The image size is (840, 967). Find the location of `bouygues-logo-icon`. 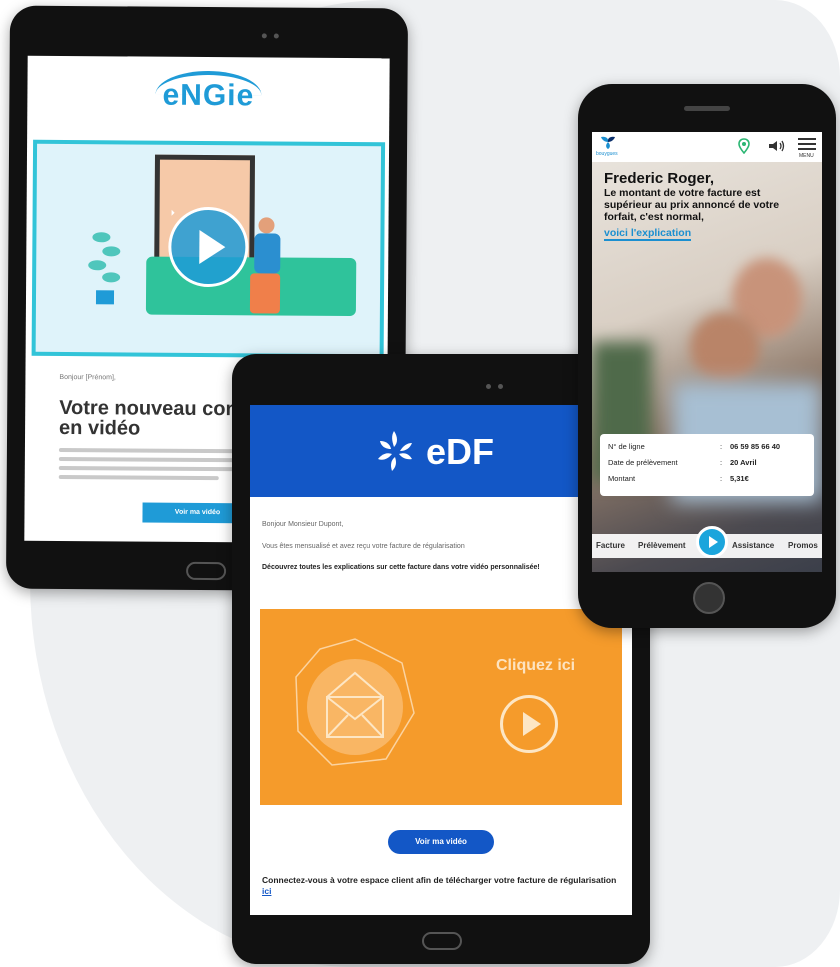

bouygues-logo-icon is located at coordinates (608, 142).